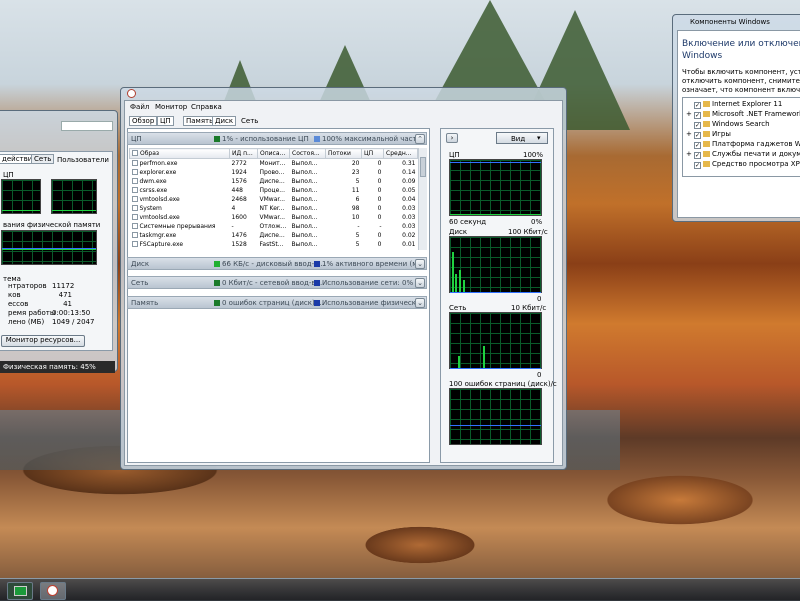 Image resolution: width=800 pixels, height=601 pixels. What do you see at coordinates (32, 313) in the screenshot?
I see `stat-label: ремя работы` at bounding box center [32, 313].